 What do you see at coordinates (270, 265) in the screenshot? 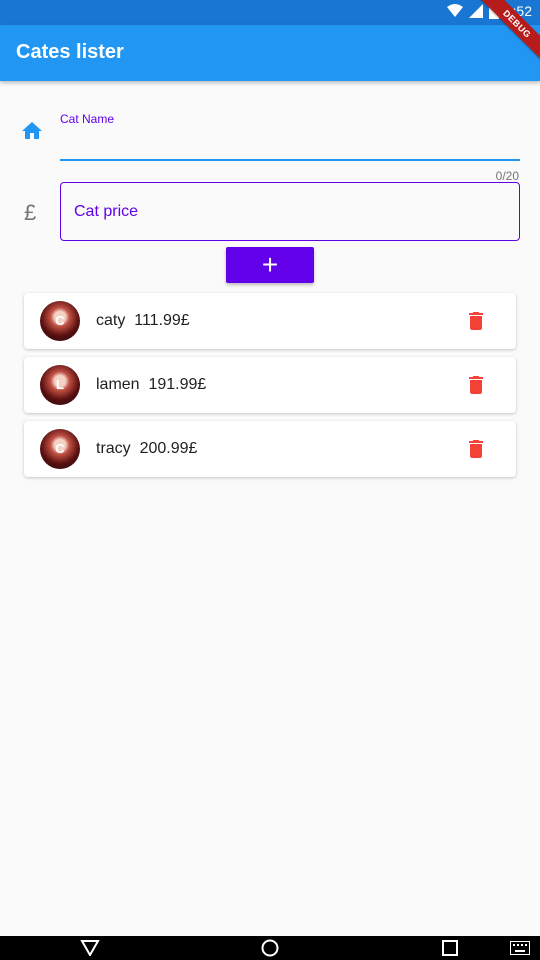
I see `add-cat-button: +` at bounding box center [270, 265].